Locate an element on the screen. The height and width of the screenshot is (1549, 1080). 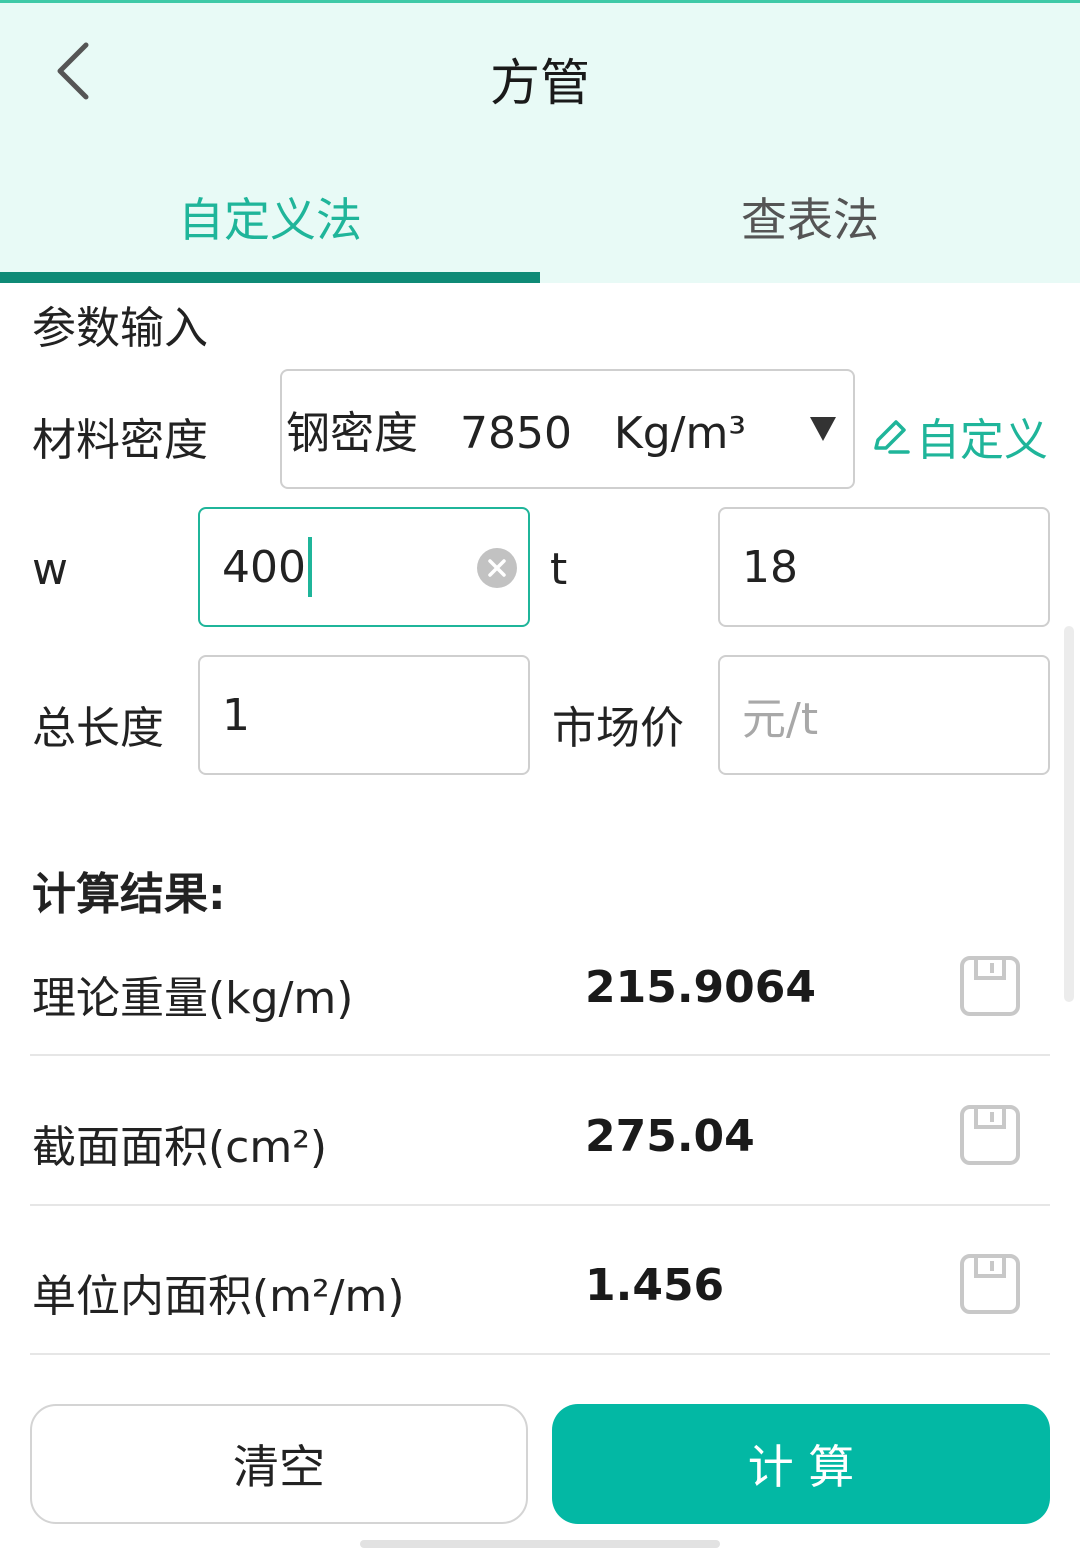
active-tab-indicator is located at coordinates (270, 277).